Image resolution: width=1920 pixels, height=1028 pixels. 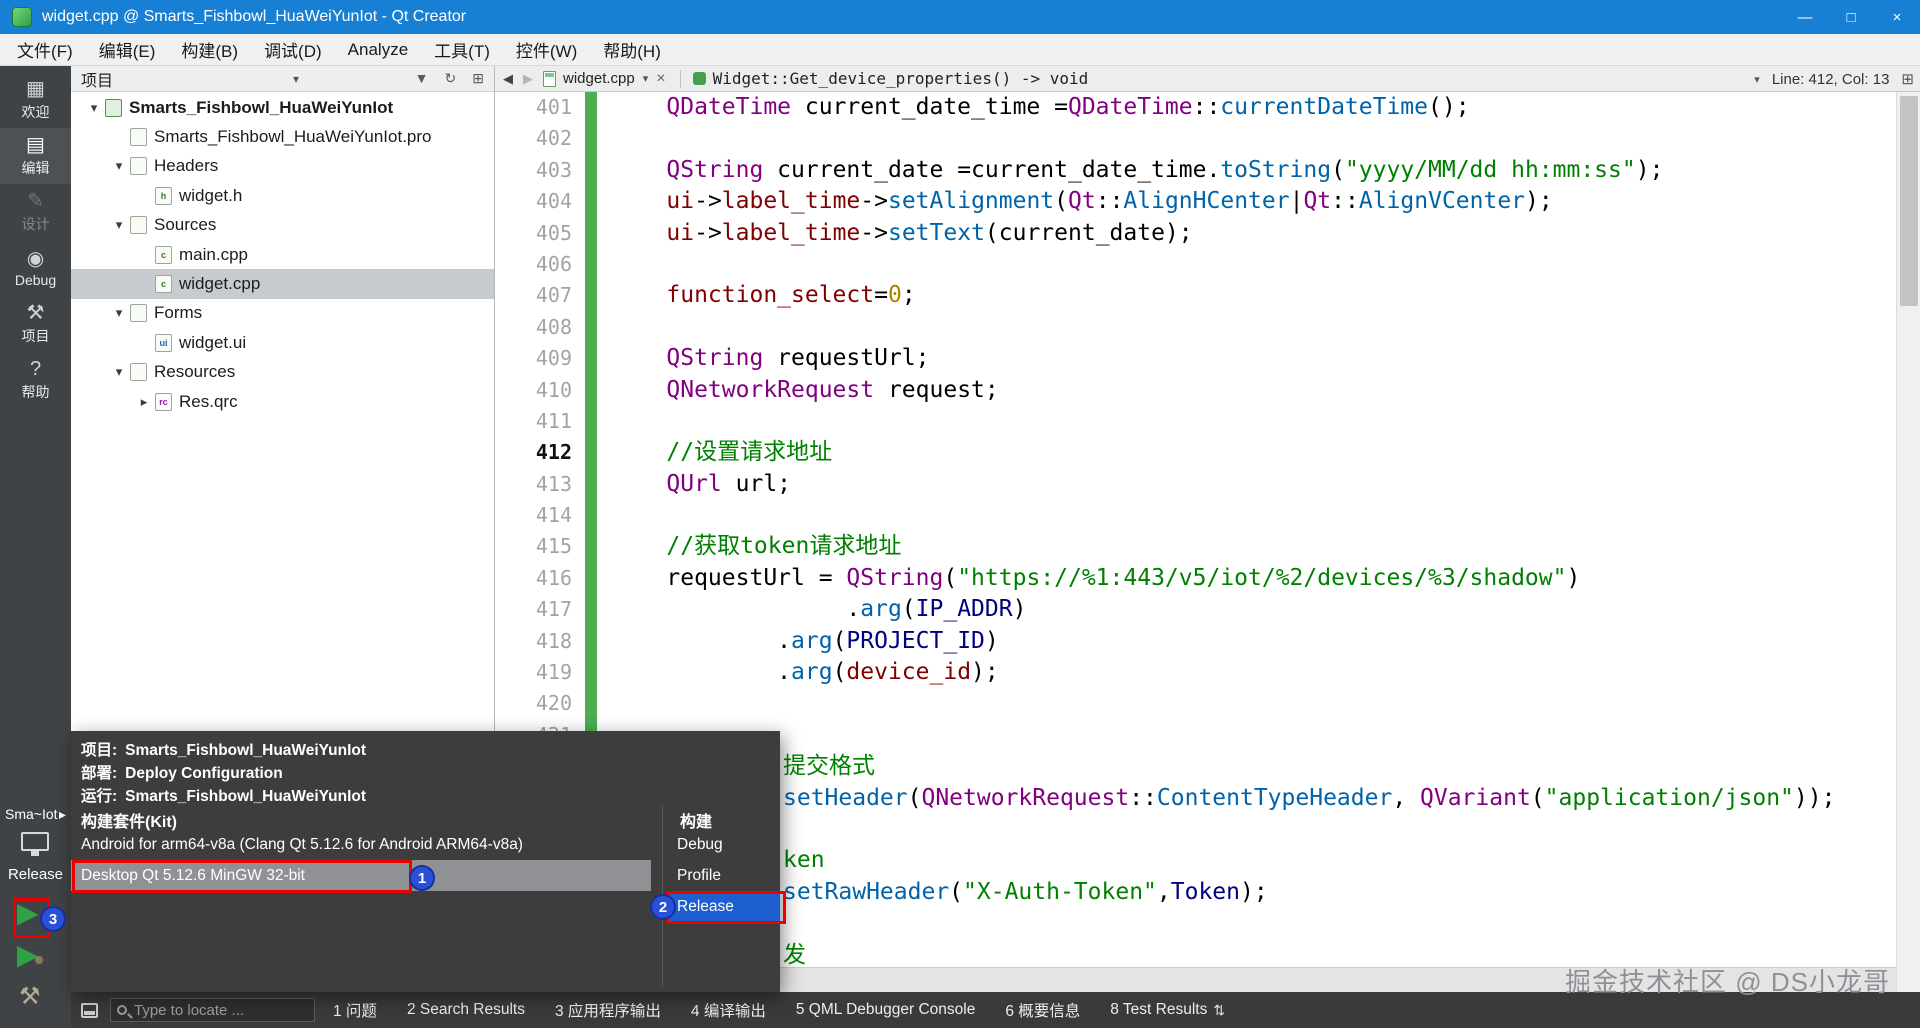 I want to click on output-panes-toggle-icon, so click(x=89, y=1010).